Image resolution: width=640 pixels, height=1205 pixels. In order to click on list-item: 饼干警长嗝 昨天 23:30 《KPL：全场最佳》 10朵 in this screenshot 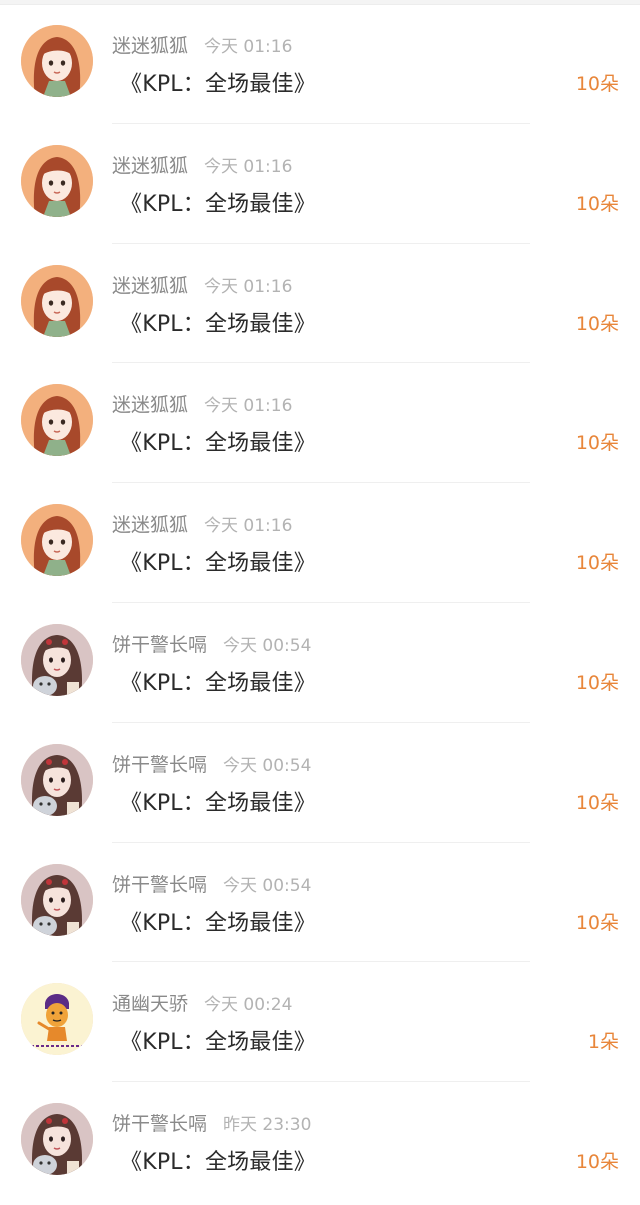, I will do `click(320, 1142)`.